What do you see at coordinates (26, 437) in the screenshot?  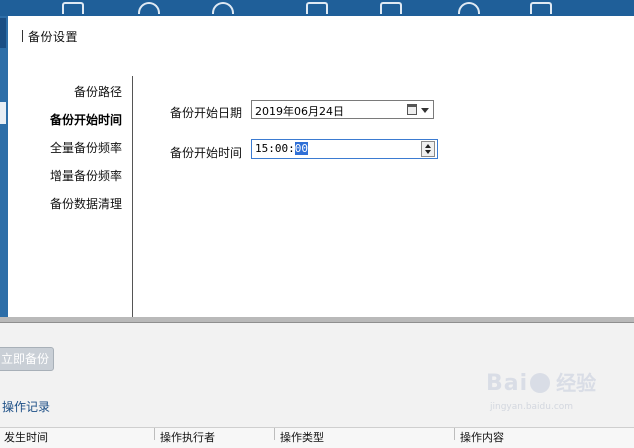 I see `column-header-time: 发生时间` at bounding box center [26, 437].